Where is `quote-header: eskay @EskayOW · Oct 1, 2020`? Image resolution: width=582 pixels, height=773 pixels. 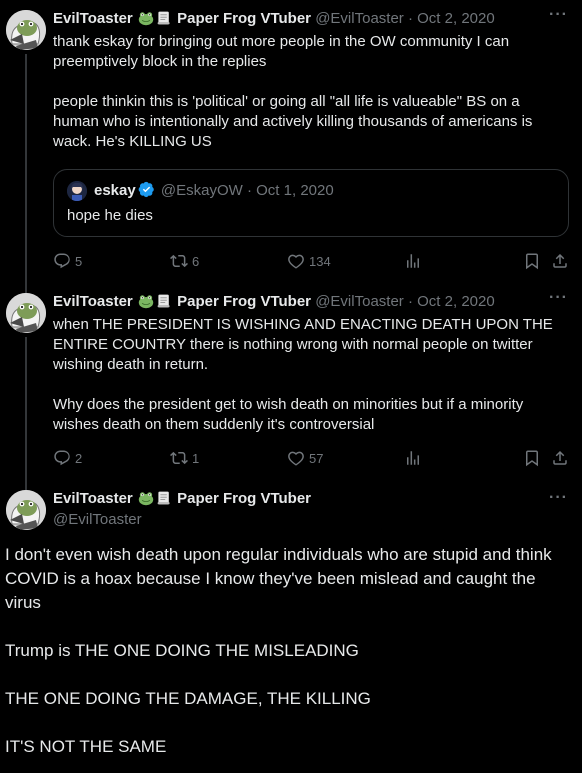
quote-header: eskay @EskayOW · Oct 1, 2020 is located at coordinates (214, 191).